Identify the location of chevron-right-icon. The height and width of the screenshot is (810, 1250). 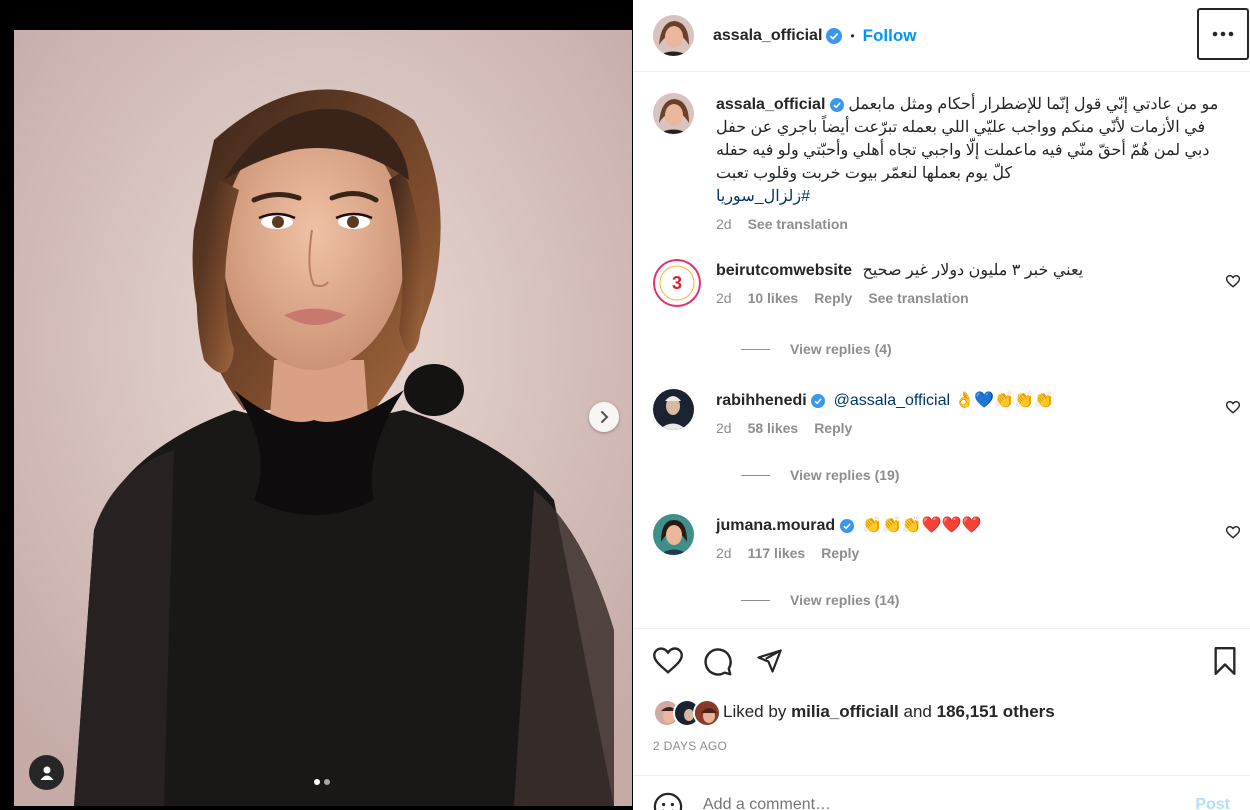
(605, 417).